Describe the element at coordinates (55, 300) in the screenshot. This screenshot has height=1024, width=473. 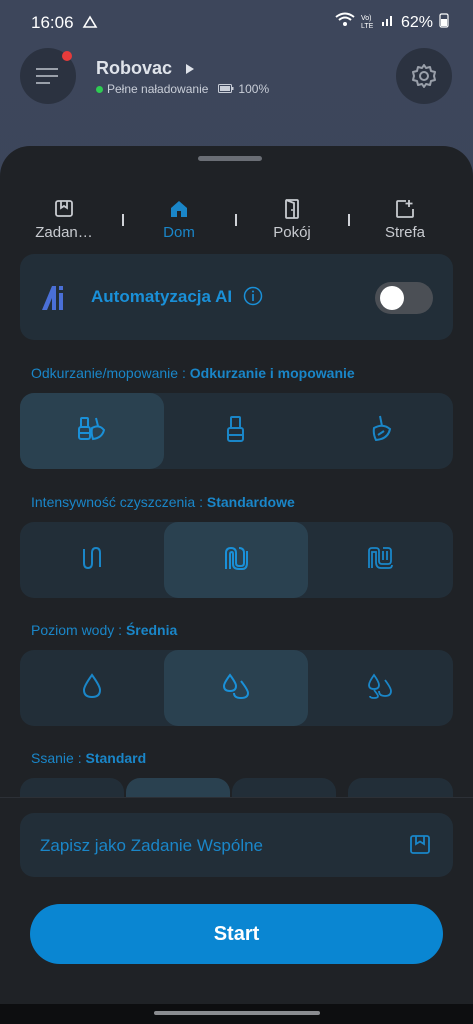
I see `ai-logo-icon` at that location.